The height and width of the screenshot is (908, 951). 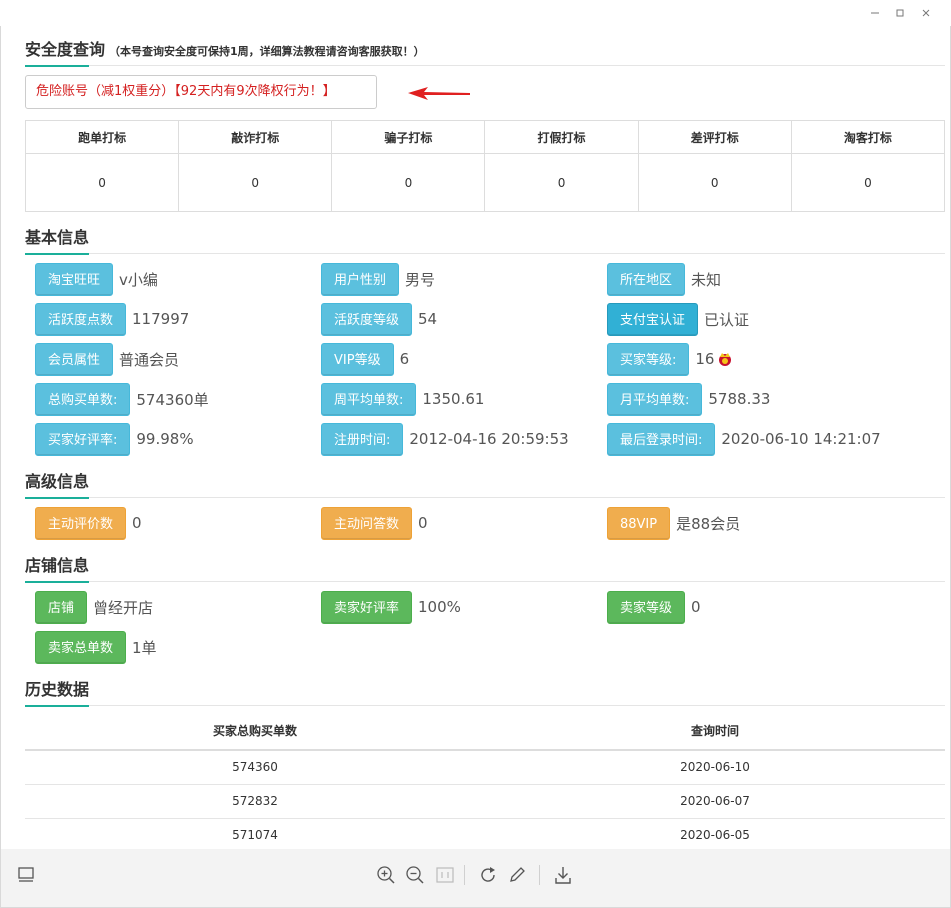 What do you see at coordinates (149, 359) in the screenshot?
I see `membership-value: 普通会员` at bounding box center [149, 359].